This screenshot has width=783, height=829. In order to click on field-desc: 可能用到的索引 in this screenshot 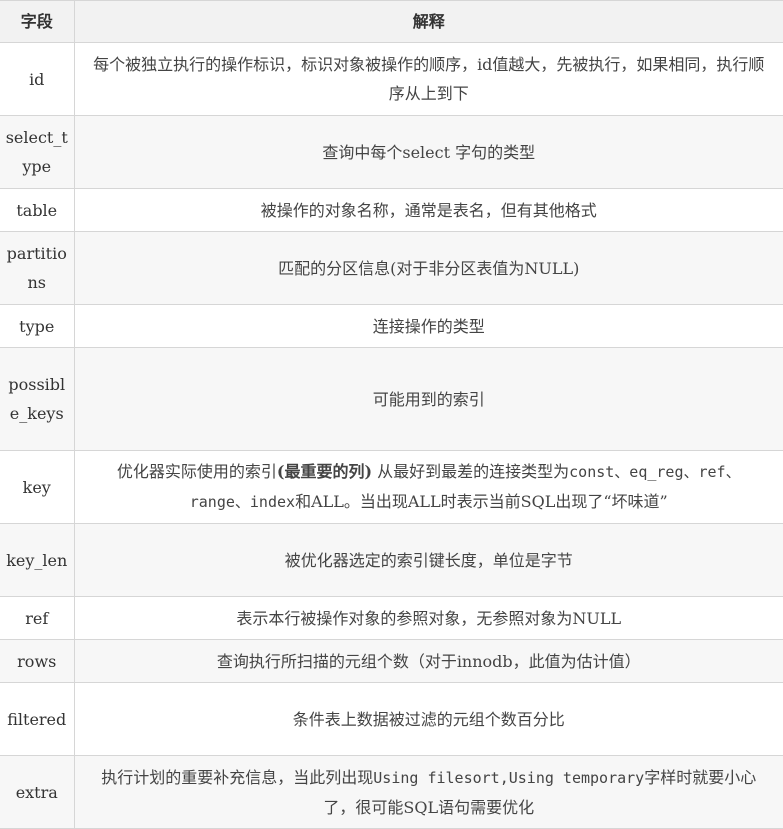, I will do `click(428, 399)`.